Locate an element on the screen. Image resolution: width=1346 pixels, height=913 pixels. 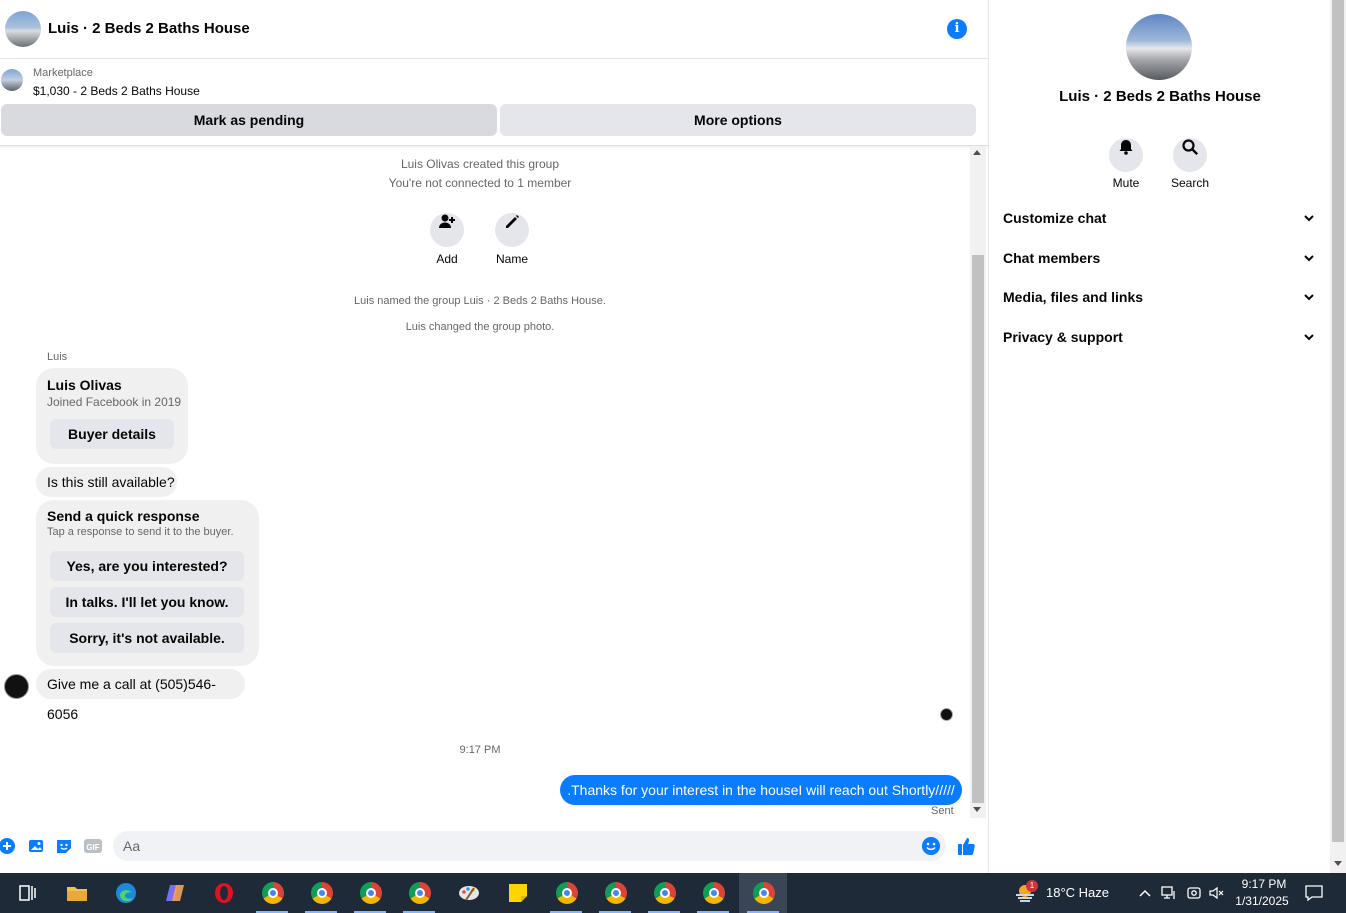
clock-date: 1/31/2025 is located at coordinates (1262, 901).